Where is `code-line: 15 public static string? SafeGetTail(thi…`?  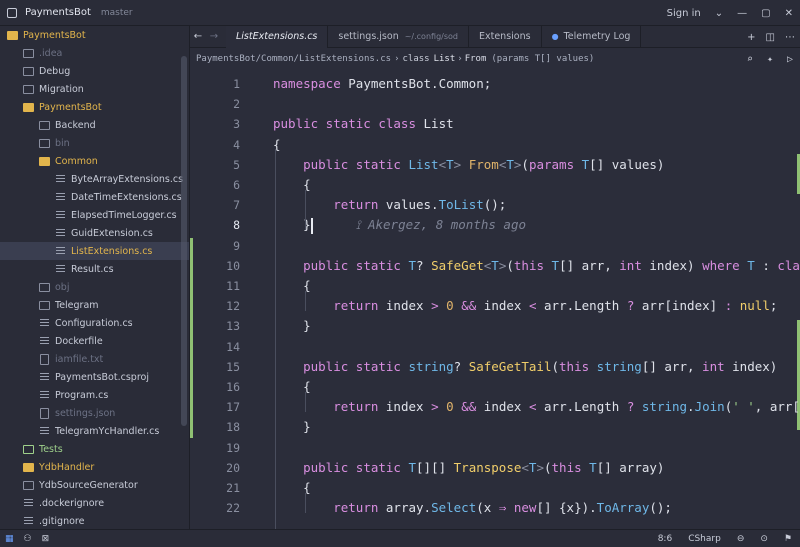 code-line: 15 public static string? SafeGetTail(thi… is located at coordinates (495, 367).